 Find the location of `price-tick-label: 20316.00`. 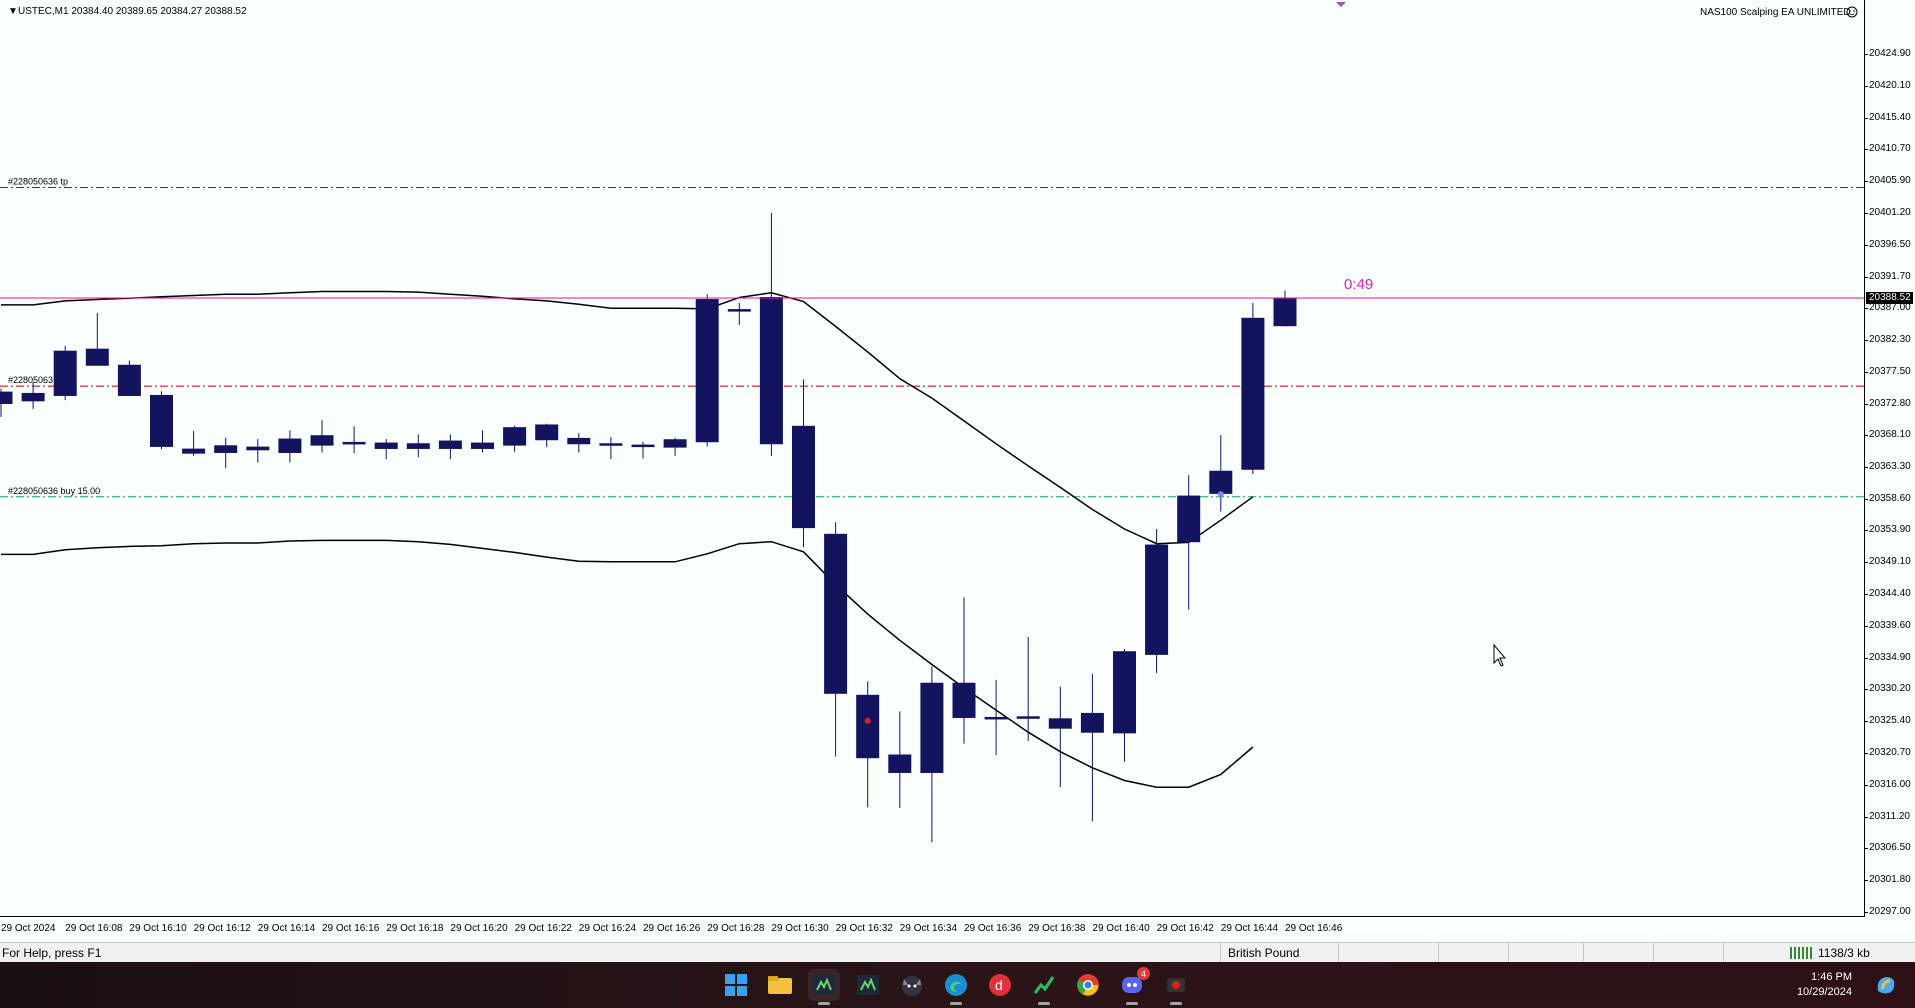

price-tick-label: 20316.00 is located at coordinates (1890, 784).